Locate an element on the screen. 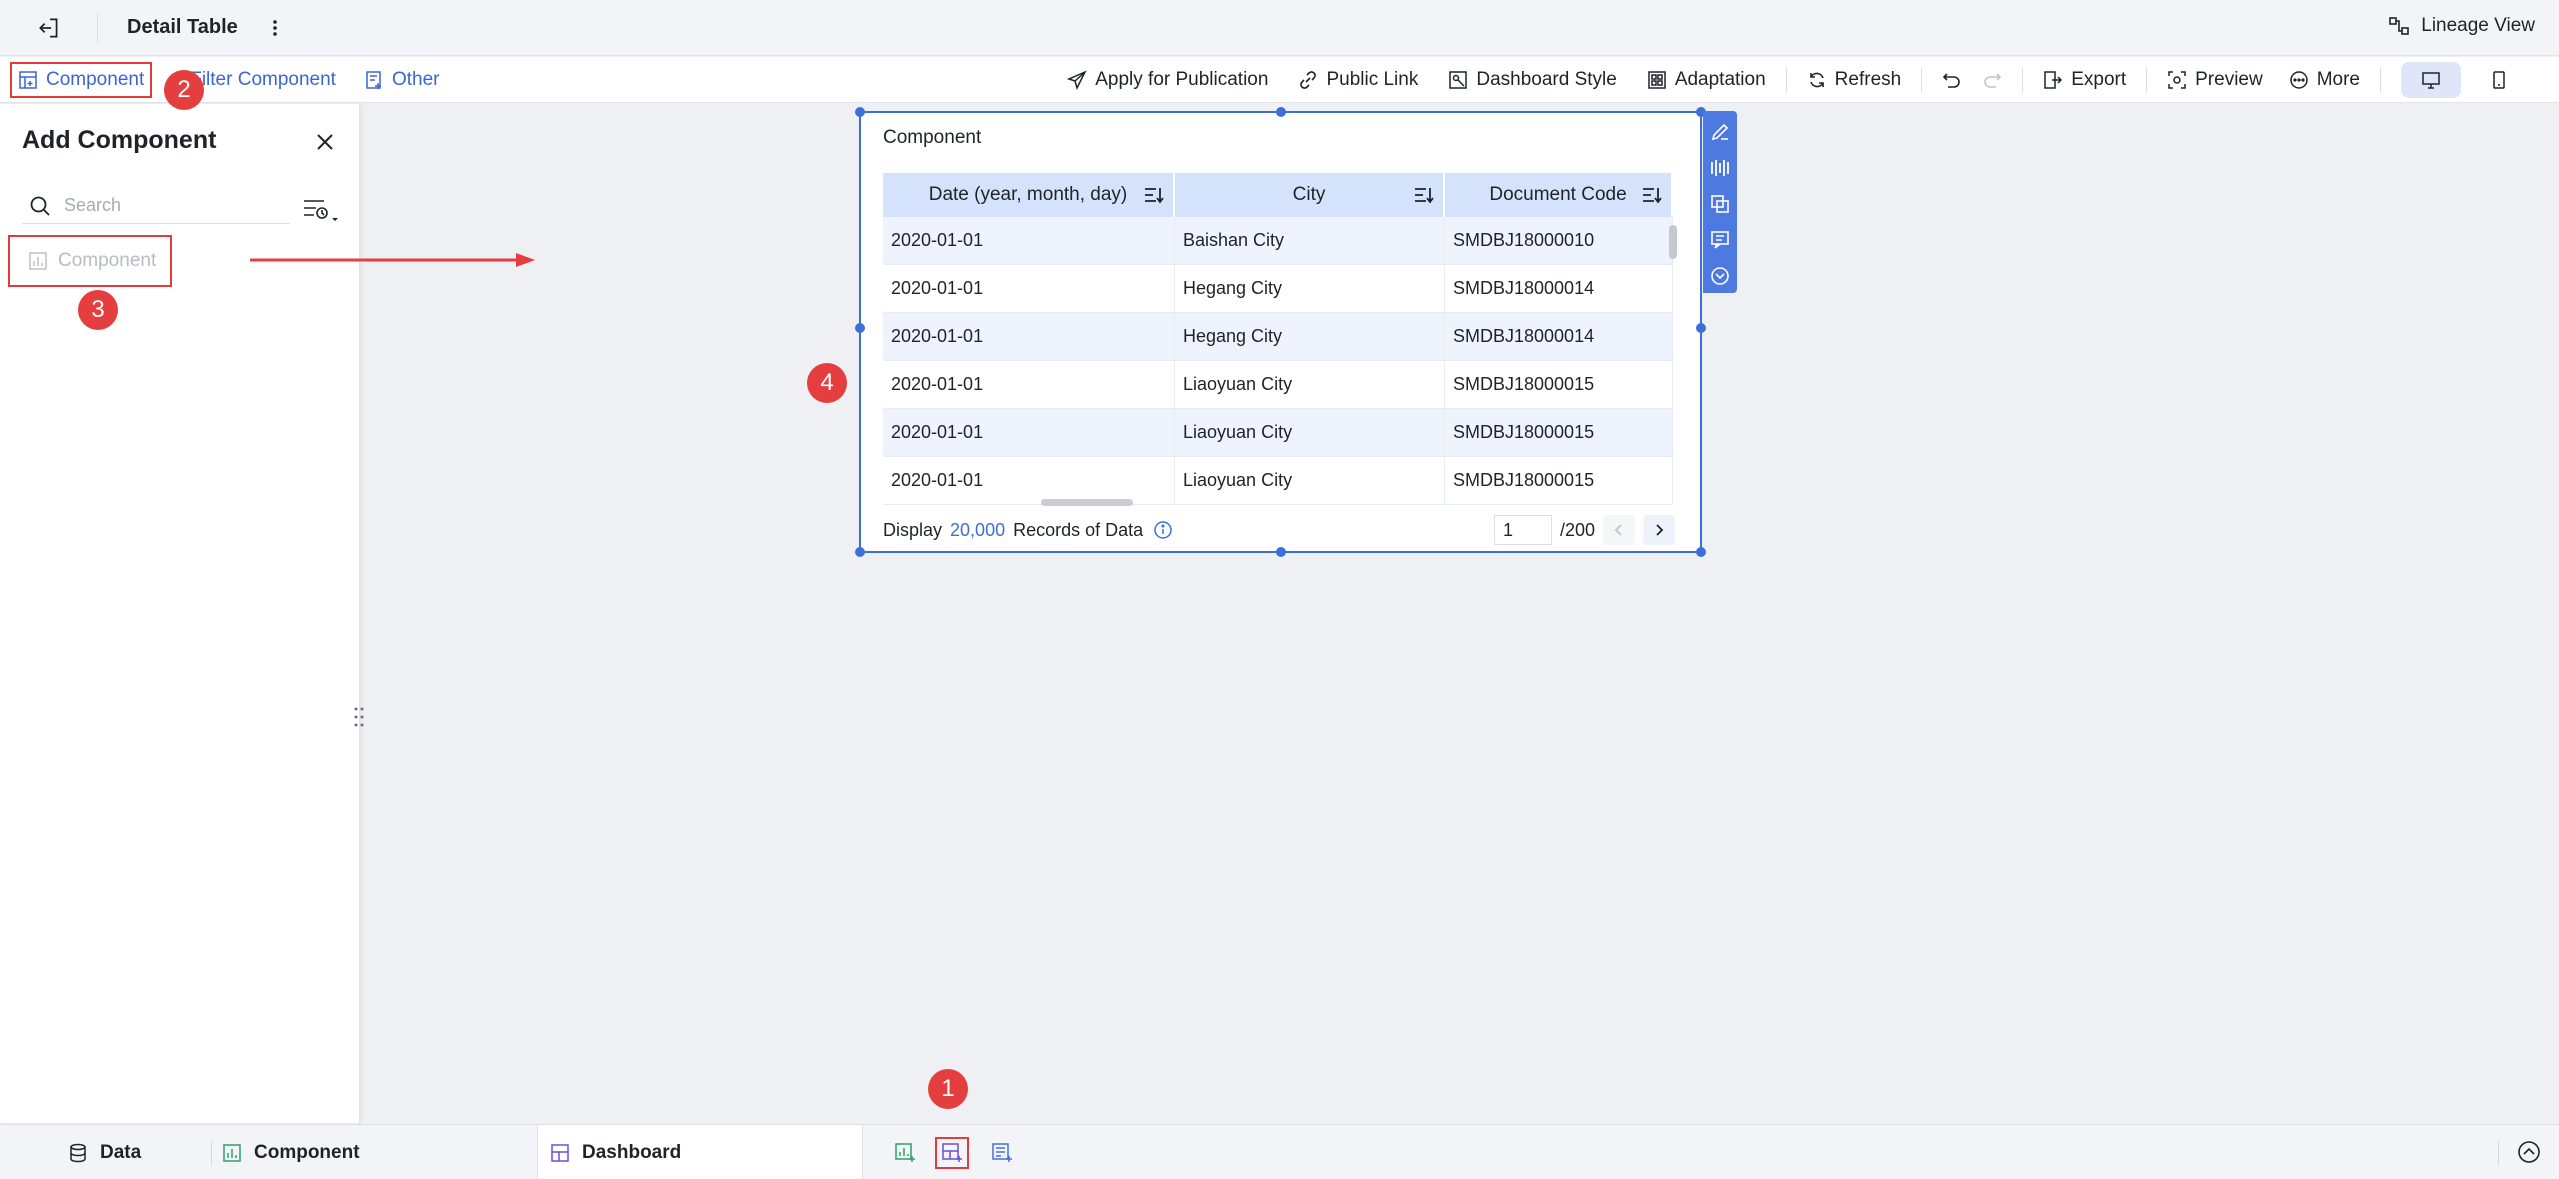 The image size is (2559, 1179). component-item-label: Component is located at coordinates (107, 260).